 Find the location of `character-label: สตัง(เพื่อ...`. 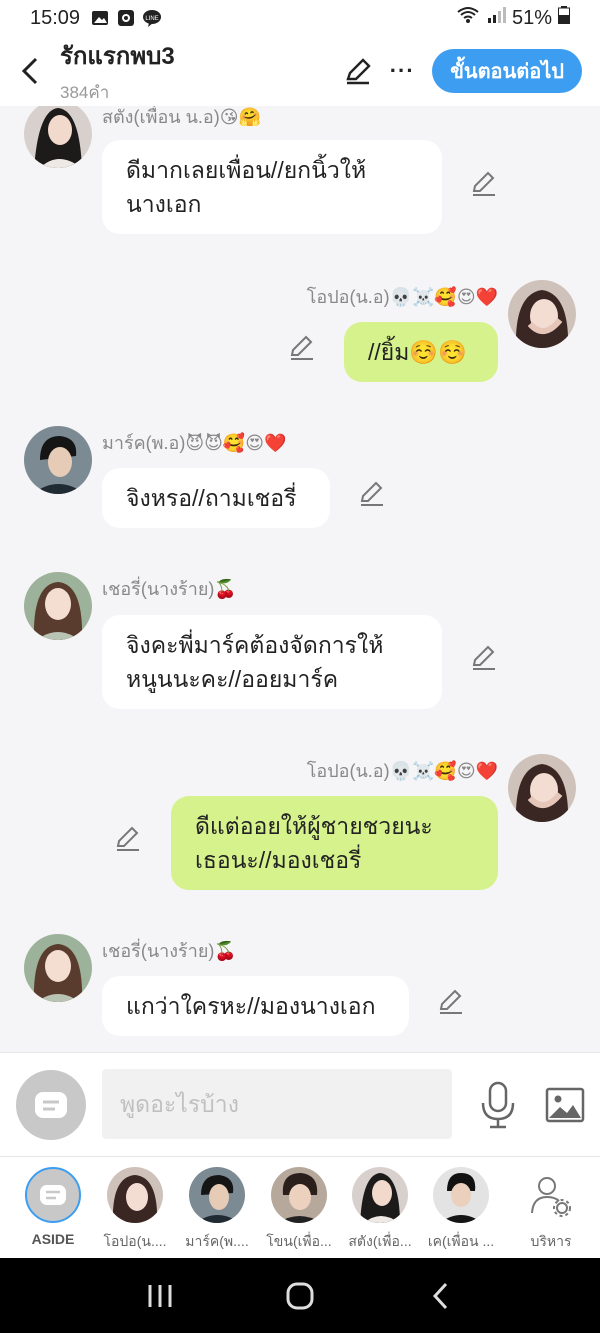

character-label: สตัง(เพื่อ... is located at coordinates (380, 1241).